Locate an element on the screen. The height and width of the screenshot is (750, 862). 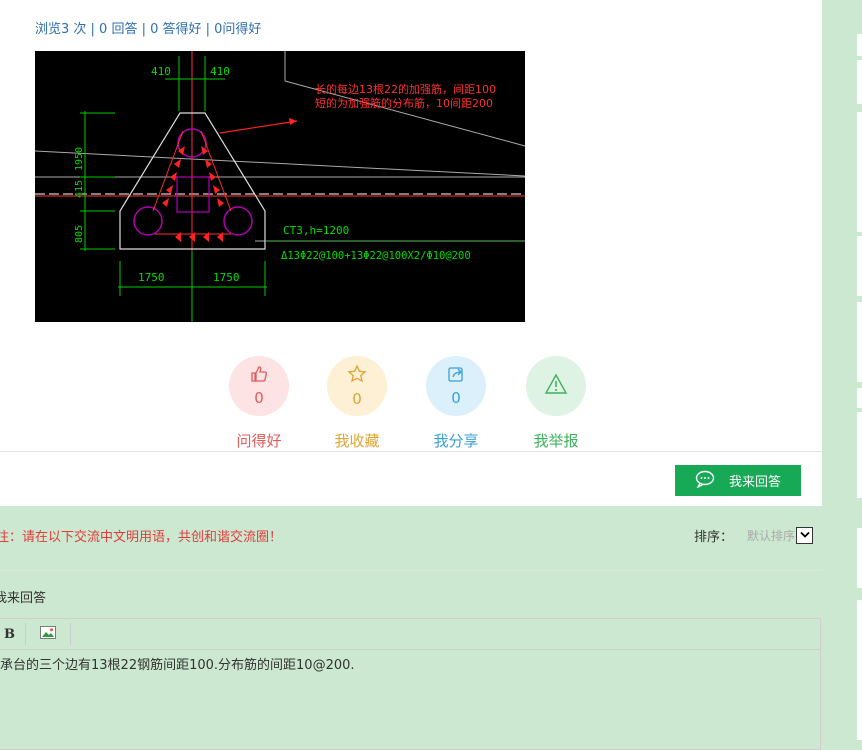
warning-icon is located at coordinates (556, 386).